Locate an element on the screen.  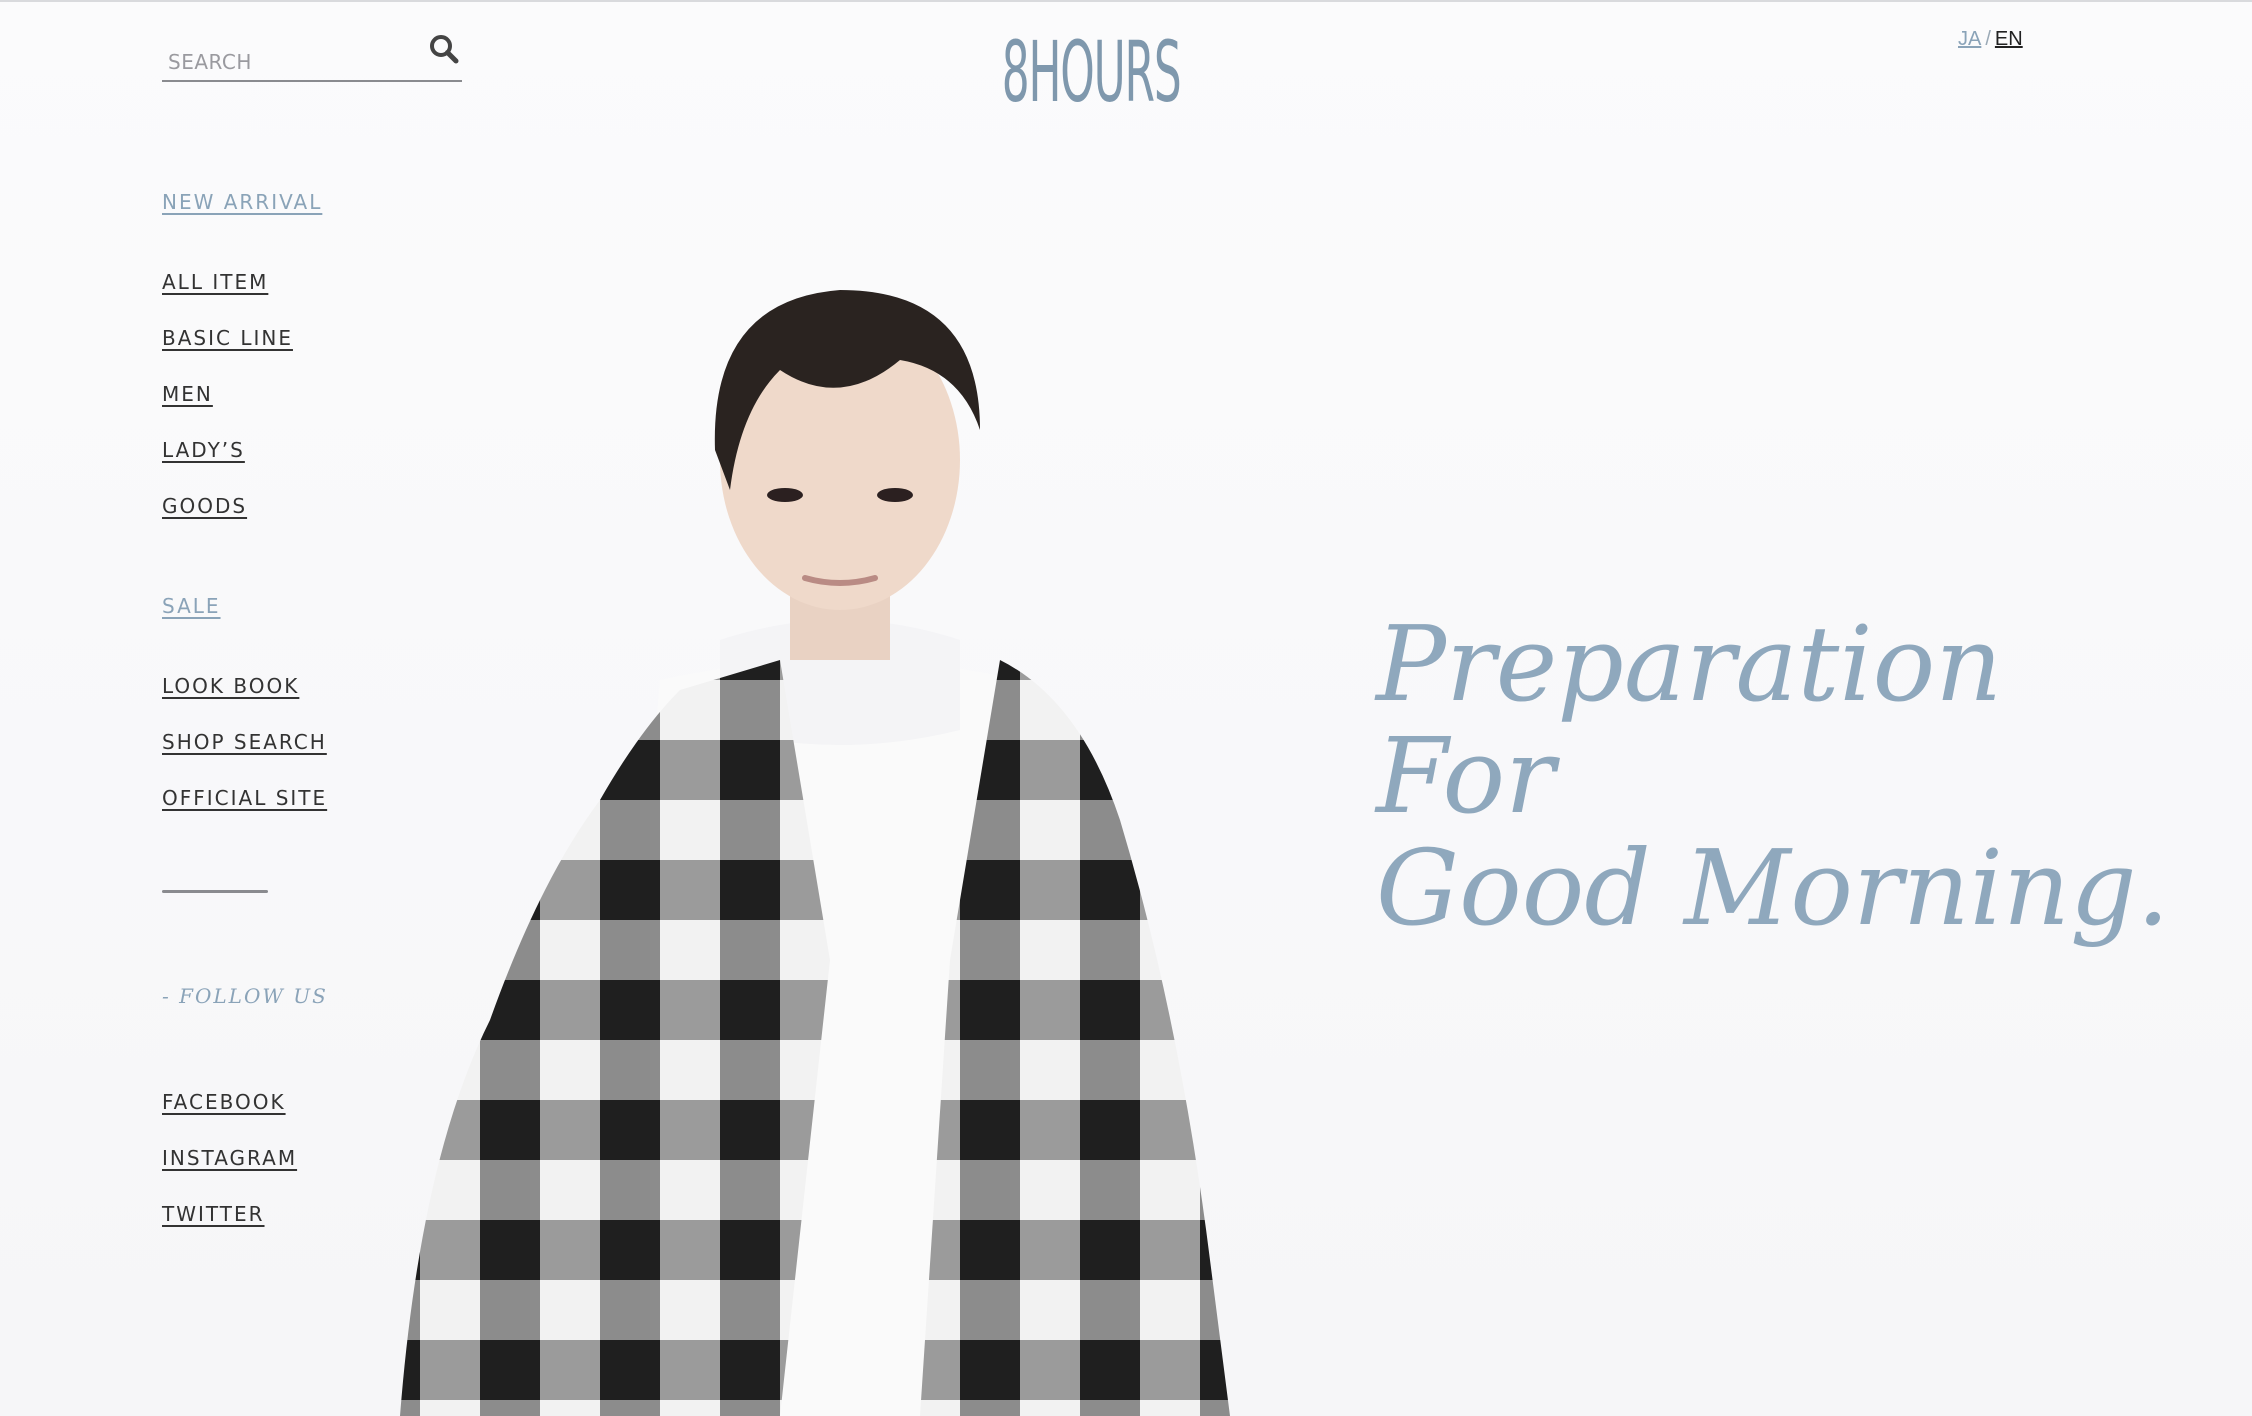
search-icon is located at coordinates (444, 50).